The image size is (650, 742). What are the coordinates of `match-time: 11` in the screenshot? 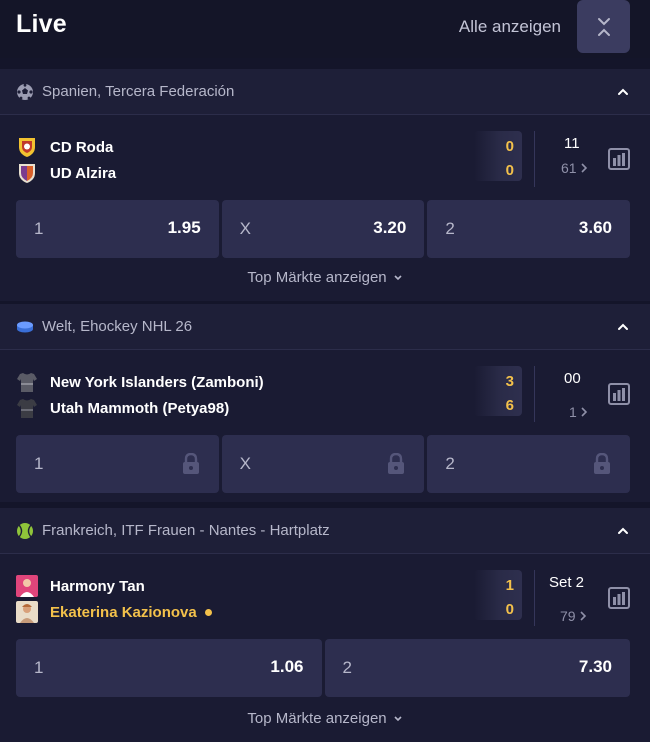 It's located at (572, 143).